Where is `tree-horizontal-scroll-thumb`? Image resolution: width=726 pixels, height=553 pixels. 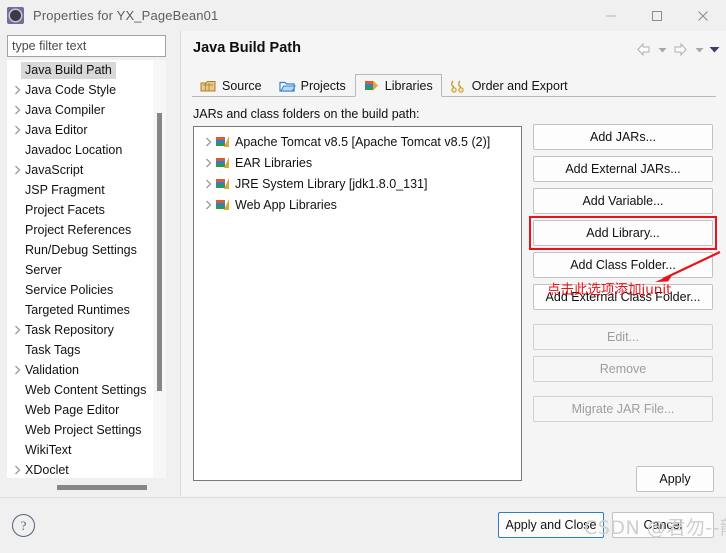 tree-horizontal-scroll-thumb is located at coordinates (102, 487).